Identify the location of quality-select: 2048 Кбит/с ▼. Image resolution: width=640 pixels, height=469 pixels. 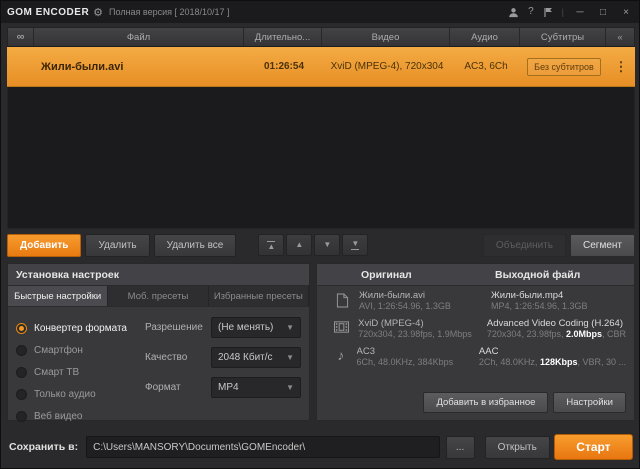
(256, 357).